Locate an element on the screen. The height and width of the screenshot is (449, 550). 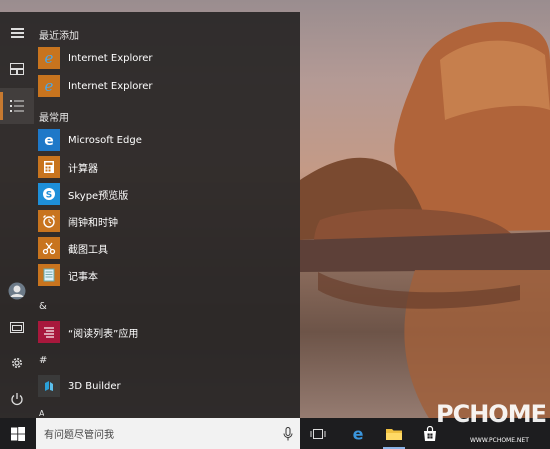
folder-icon is located at coordinates (17, 327).